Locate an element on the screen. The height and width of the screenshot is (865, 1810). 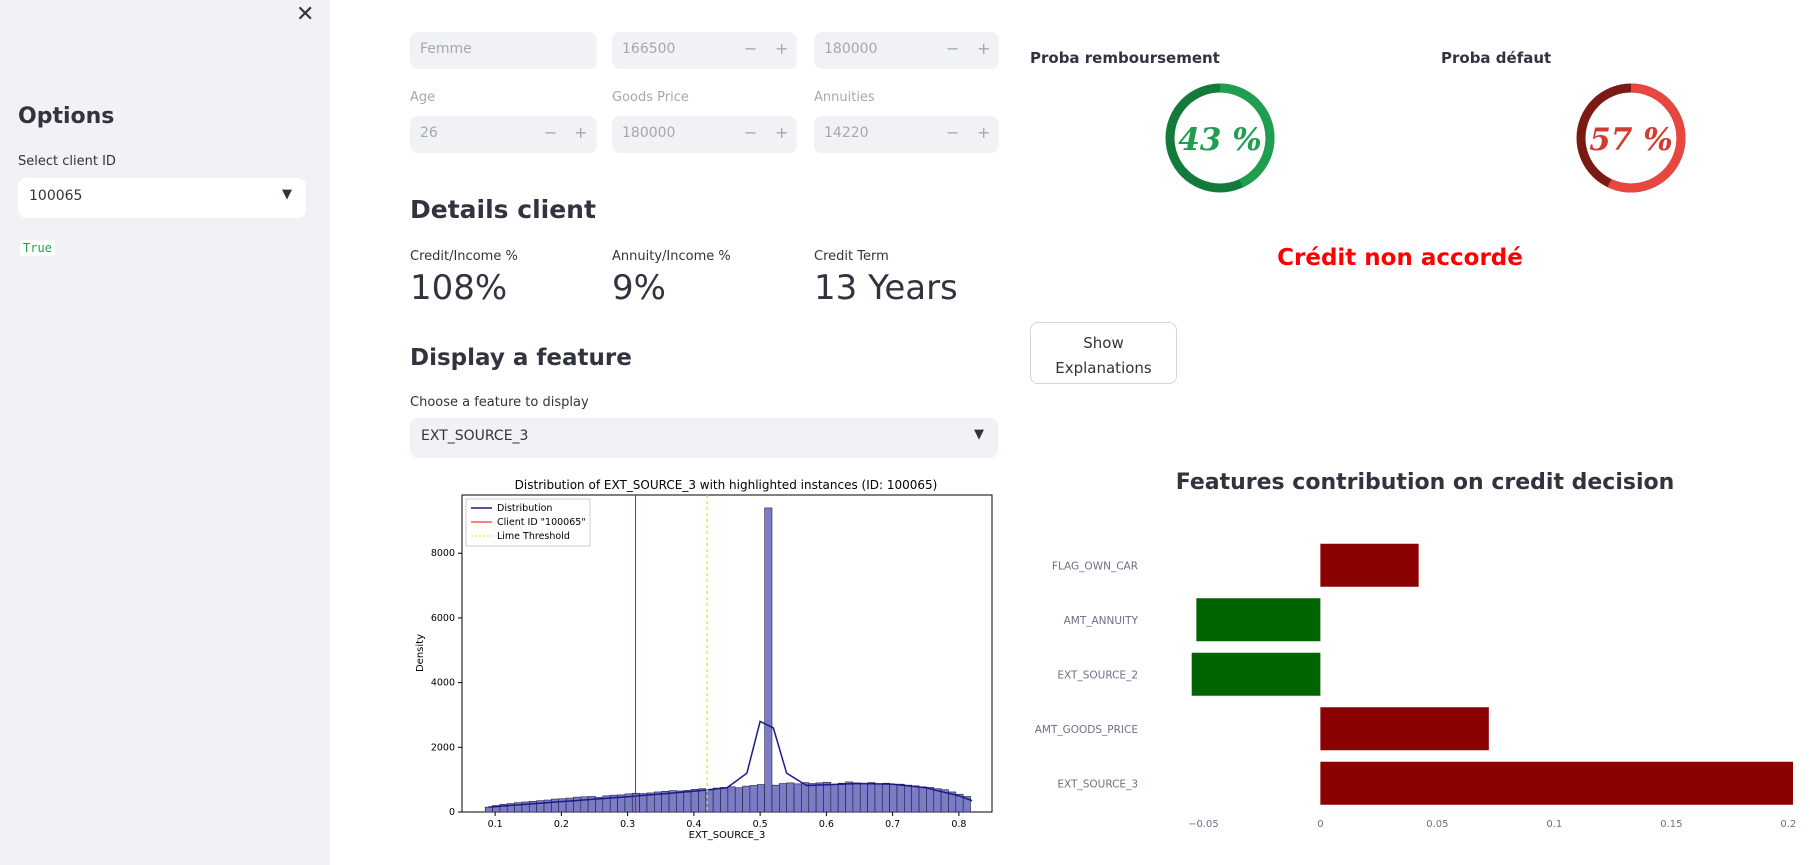
x-tick-label: 0.6 is located at coordinates (826, 824).